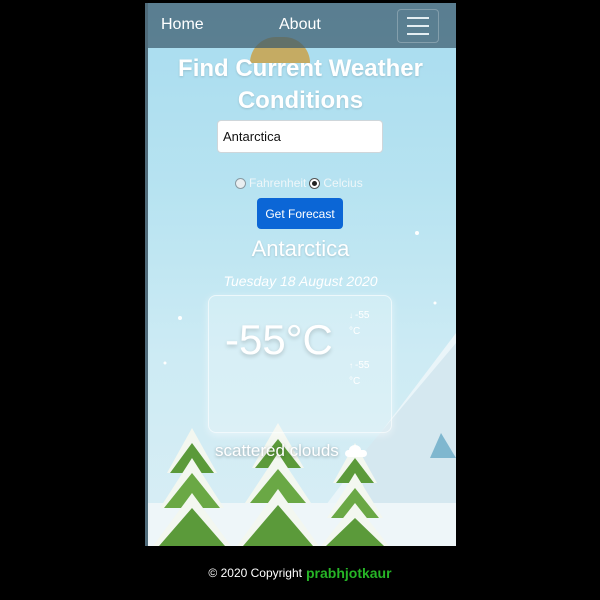 The width and height of the screenshot is (600, 600). Describe the element at coordinates (255, 573) in the screenshot. I see `copyright-text: © 2020 Copyright` at that location.